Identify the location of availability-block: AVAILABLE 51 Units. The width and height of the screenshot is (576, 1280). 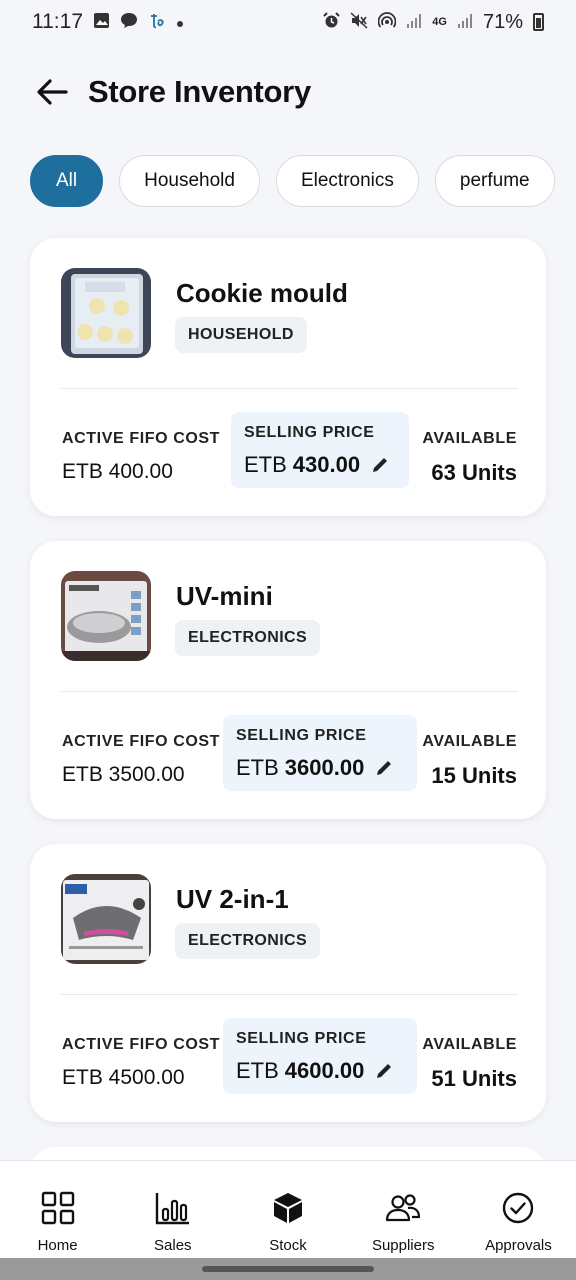
(469, 1064).